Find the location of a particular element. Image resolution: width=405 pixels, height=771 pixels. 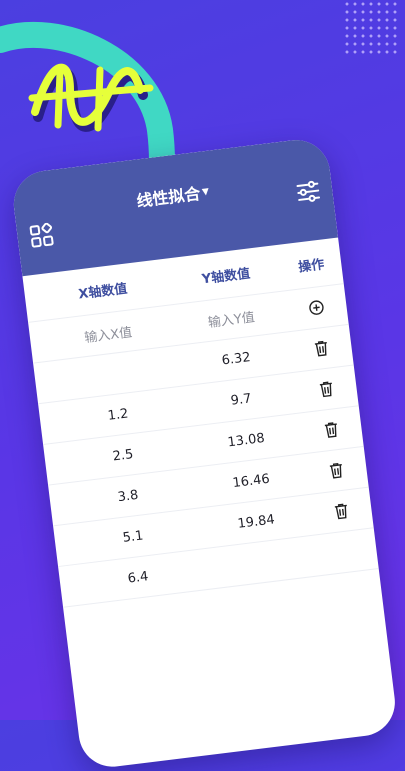

title-label: 线性拟合 is located at coordinates (168, 197).